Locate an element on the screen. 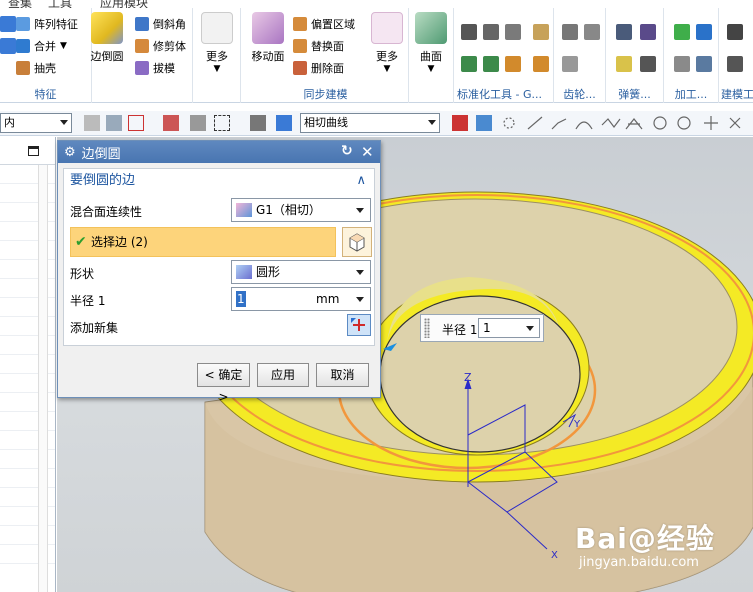 The width and height of the screenshot is (753, 592). edge-blend-button: 边倒圆 is located at coordinates (107, 44).